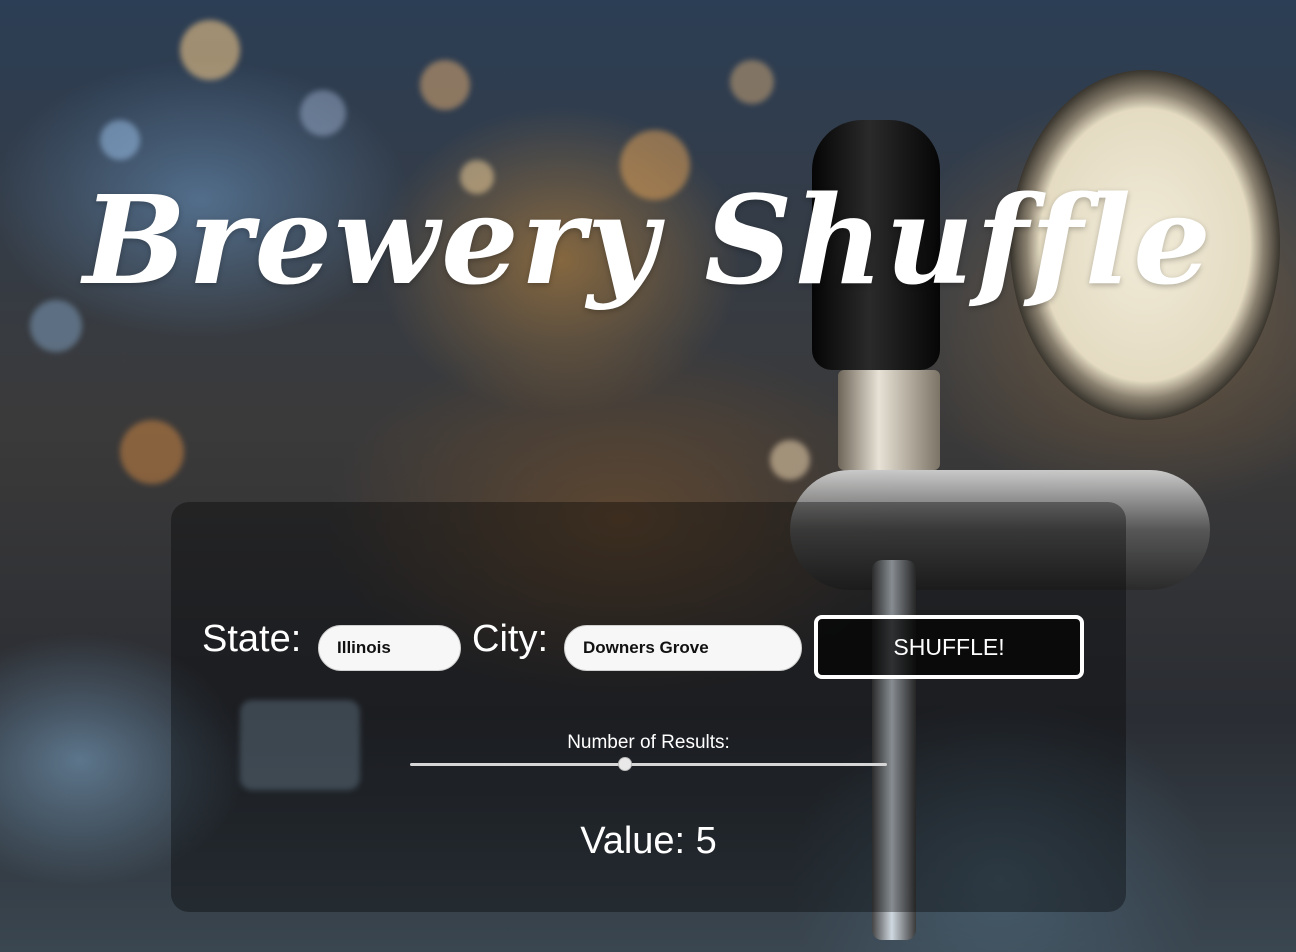 Image resolution: width=1296 pixels, height=952 pixels. Describe the element at coordinates (683, 648) in the screenshot. I see `city-input` at that location.